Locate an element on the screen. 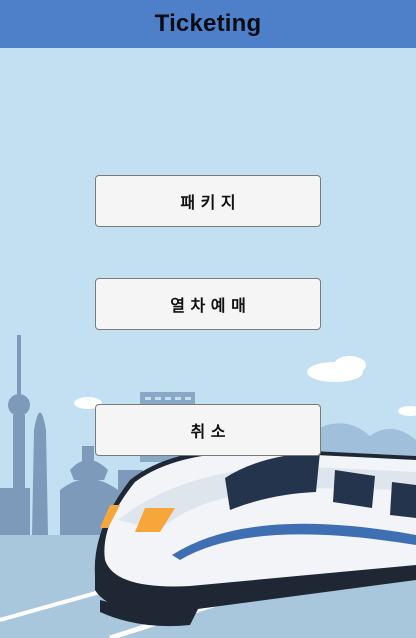  app-title: Ticketing is located at coordinates (208, 23).